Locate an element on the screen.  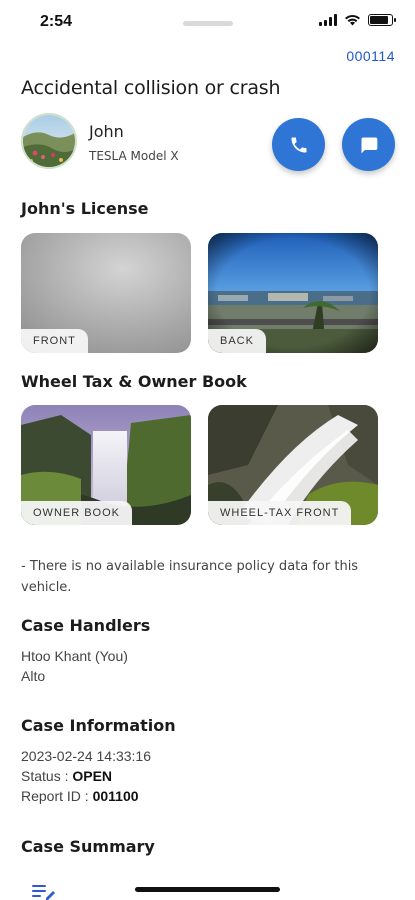
wifi-icon is located at coordinates (352, 20).